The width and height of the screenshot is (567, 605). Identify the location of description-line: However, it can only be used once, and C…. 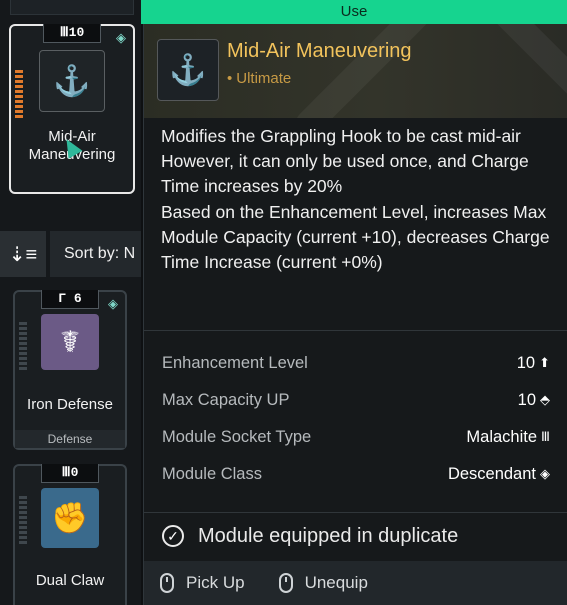
(345, 174).